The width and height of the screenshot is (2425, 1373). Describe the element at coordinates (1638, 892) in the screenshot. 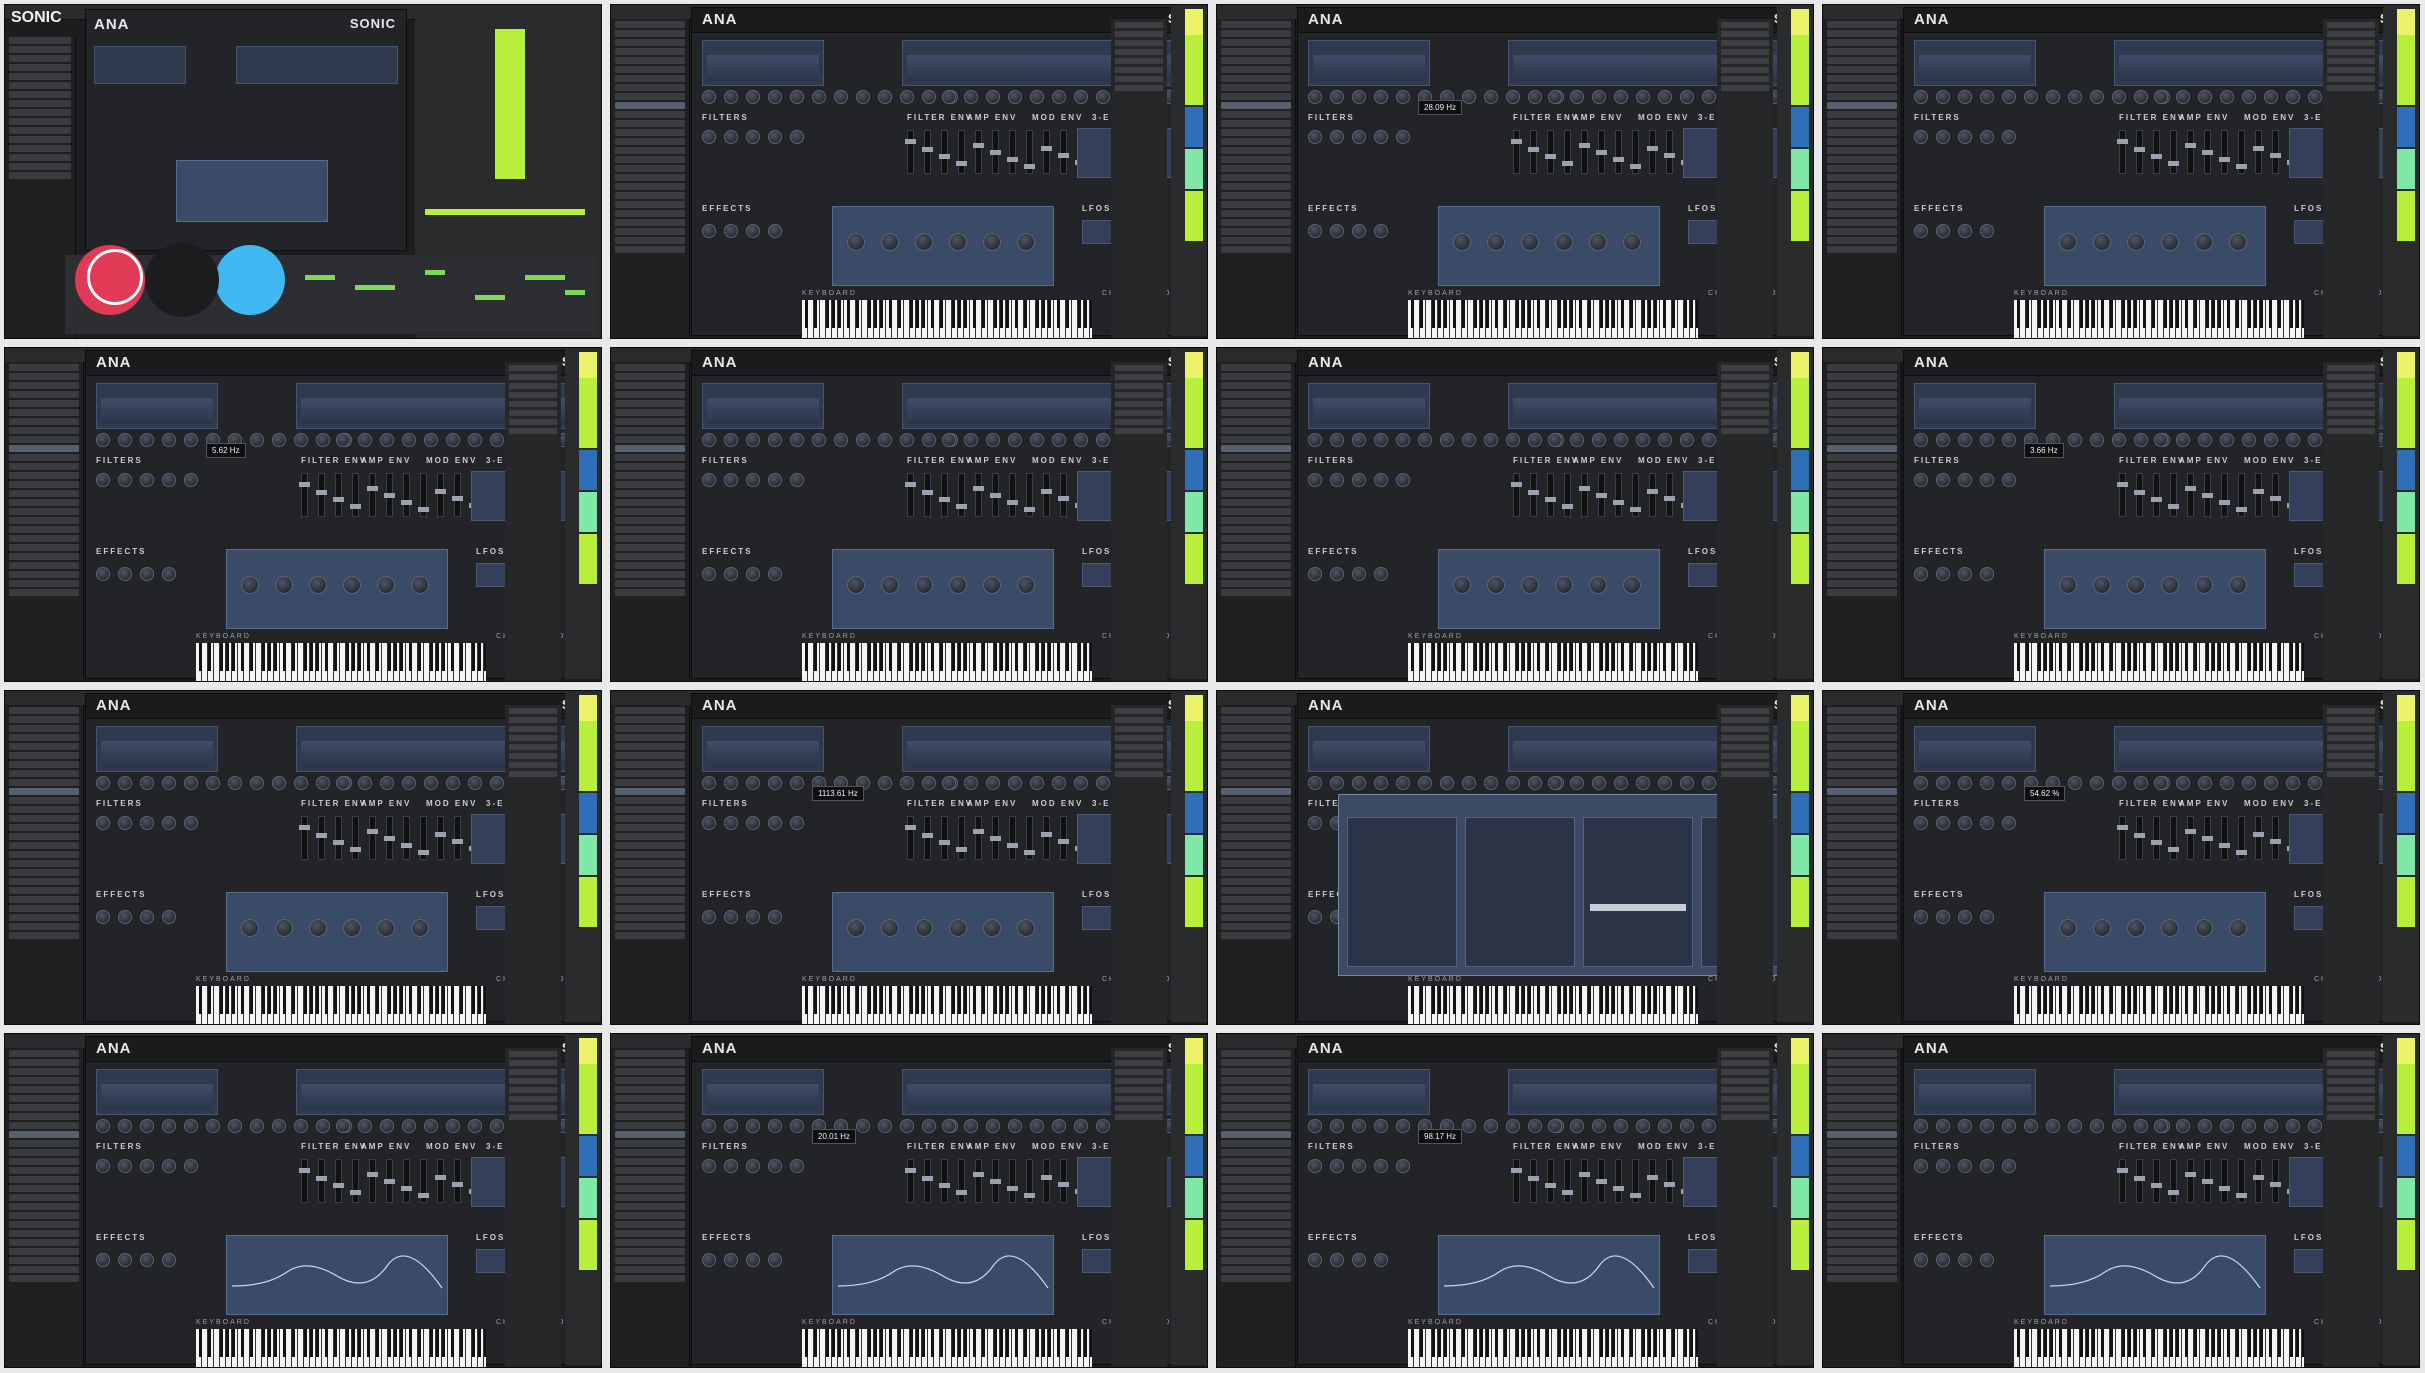

I see `preset-browser-column` at that location.